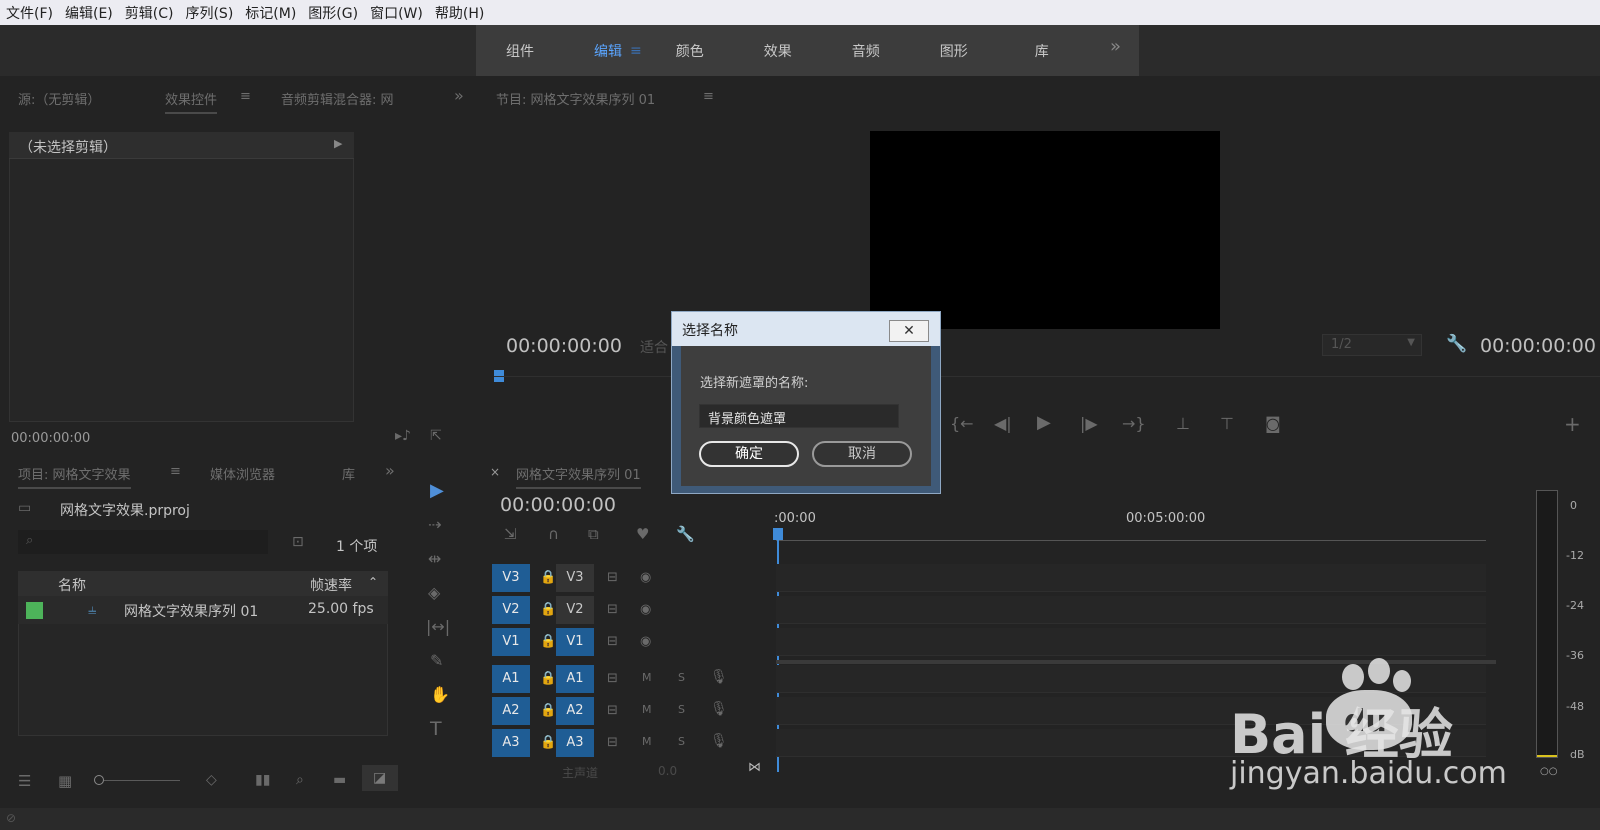  What do you see at coordinates (690, 51) in the screenshot?
I see `workspace-tab-color: 颜色` at bounding box center [690, 51].